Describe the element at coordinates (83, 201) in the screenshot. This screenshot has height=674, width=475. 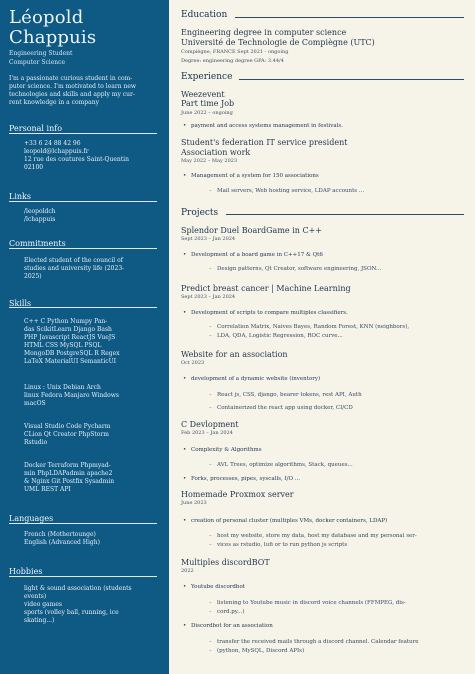
I see `links-divider` at that location.